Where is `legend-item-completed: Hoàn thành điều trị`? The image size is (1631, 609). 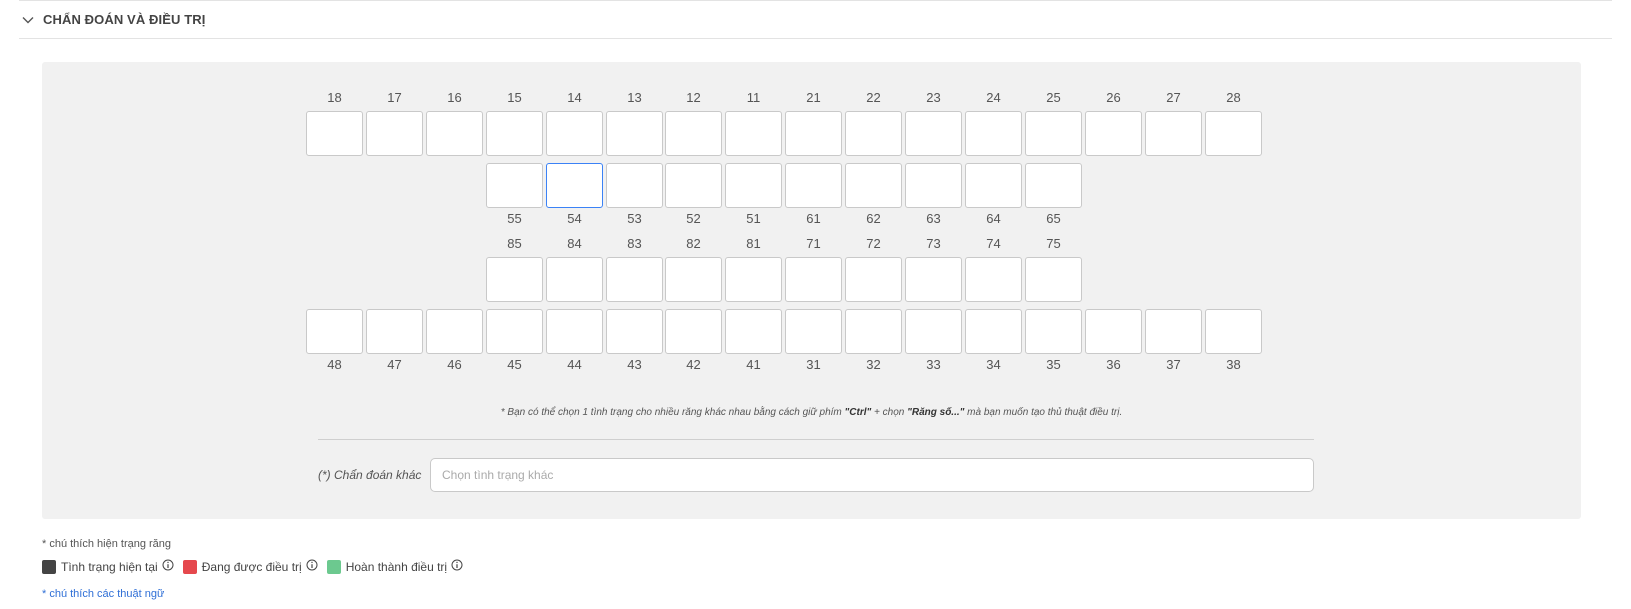
legend-item-completed: Hoàn thành điều trị is located at coordinates (394, 566).